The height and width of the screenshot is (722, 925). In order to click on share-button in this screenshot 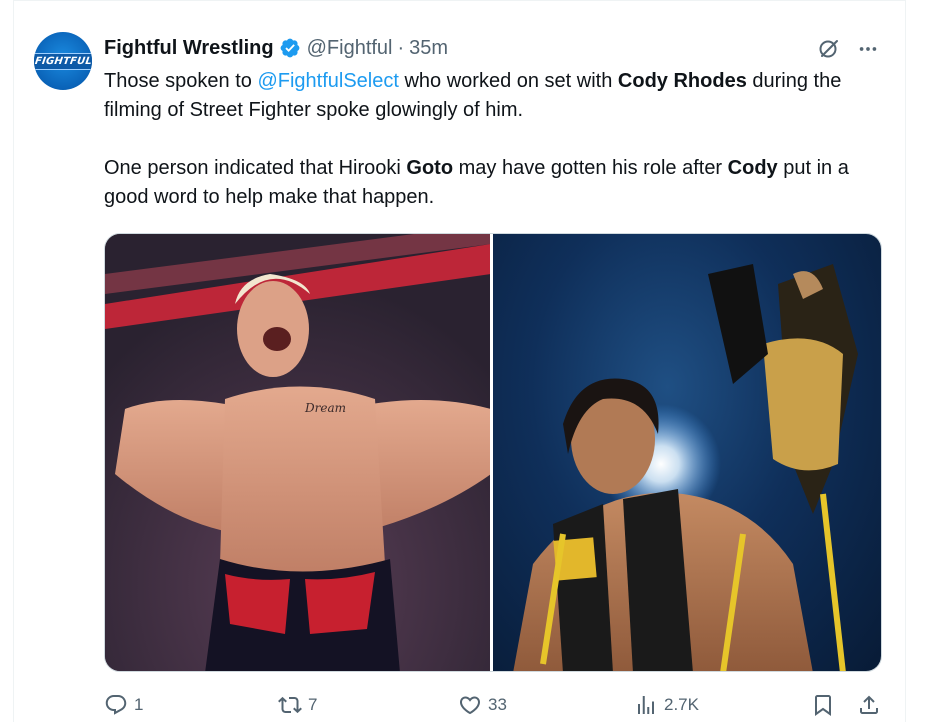, I will do `click(872, 705)`.